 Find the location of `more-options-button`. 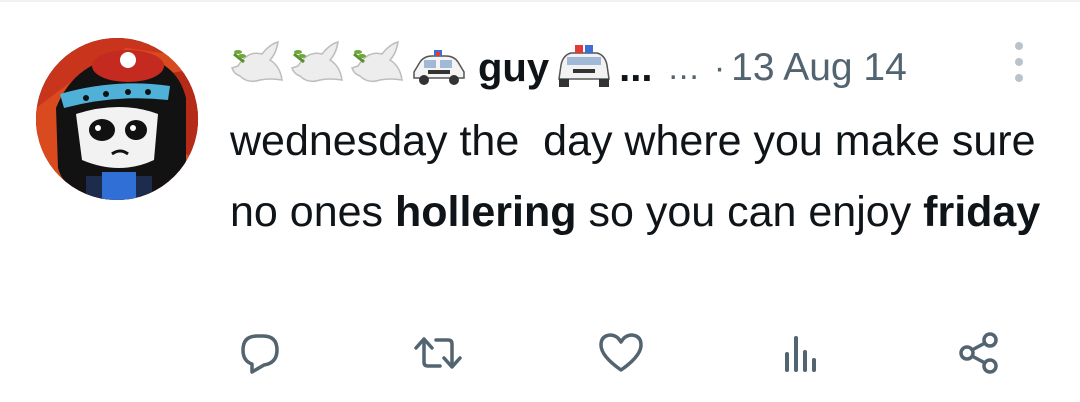

more-options-button is located at coordinates (1019, 62).